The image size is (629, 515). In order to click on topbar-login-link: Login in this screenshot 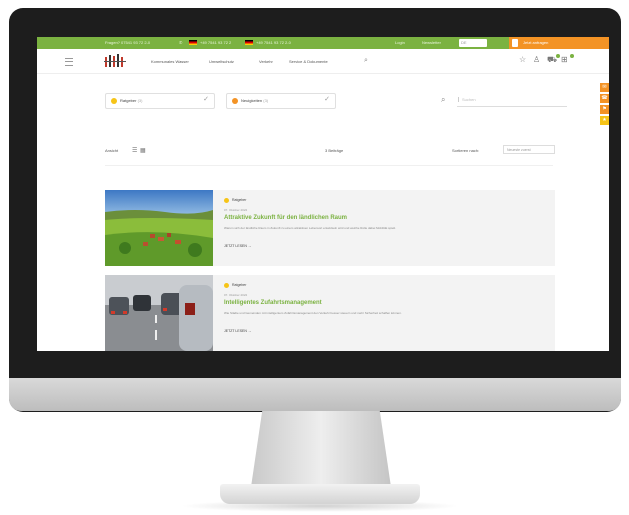, I will do `click(400, 43)`.